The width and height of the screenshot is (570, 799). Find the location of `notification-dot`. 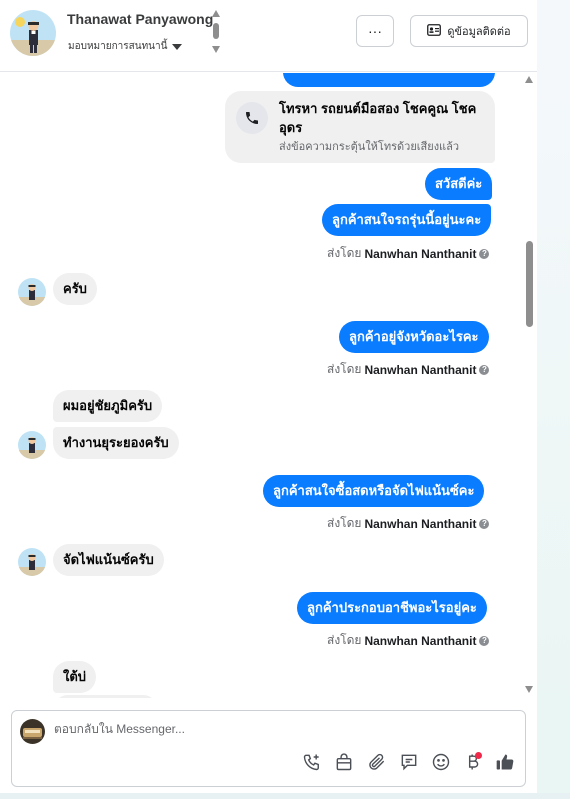

notification-dot is located at coordinates (478, 755).